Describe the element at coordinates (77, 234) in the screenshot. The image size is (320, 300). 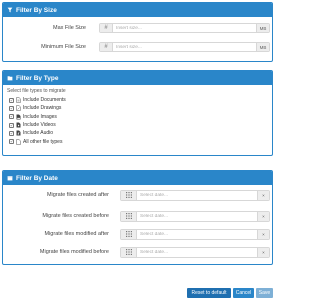
I see `modified-after-label: Migrate files modified after` at that location.